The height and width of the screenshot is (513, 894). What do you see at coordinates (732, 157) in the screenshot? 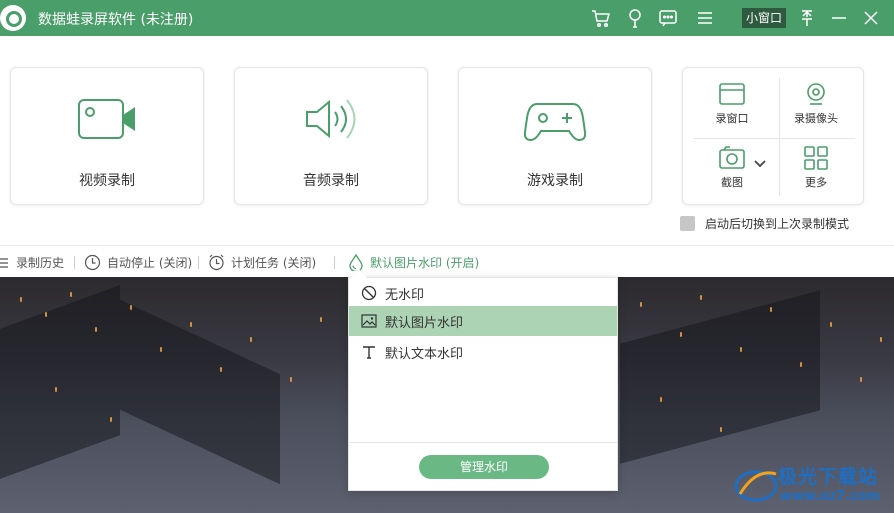
I see `camera-icon` at bounding box center [732, 157].